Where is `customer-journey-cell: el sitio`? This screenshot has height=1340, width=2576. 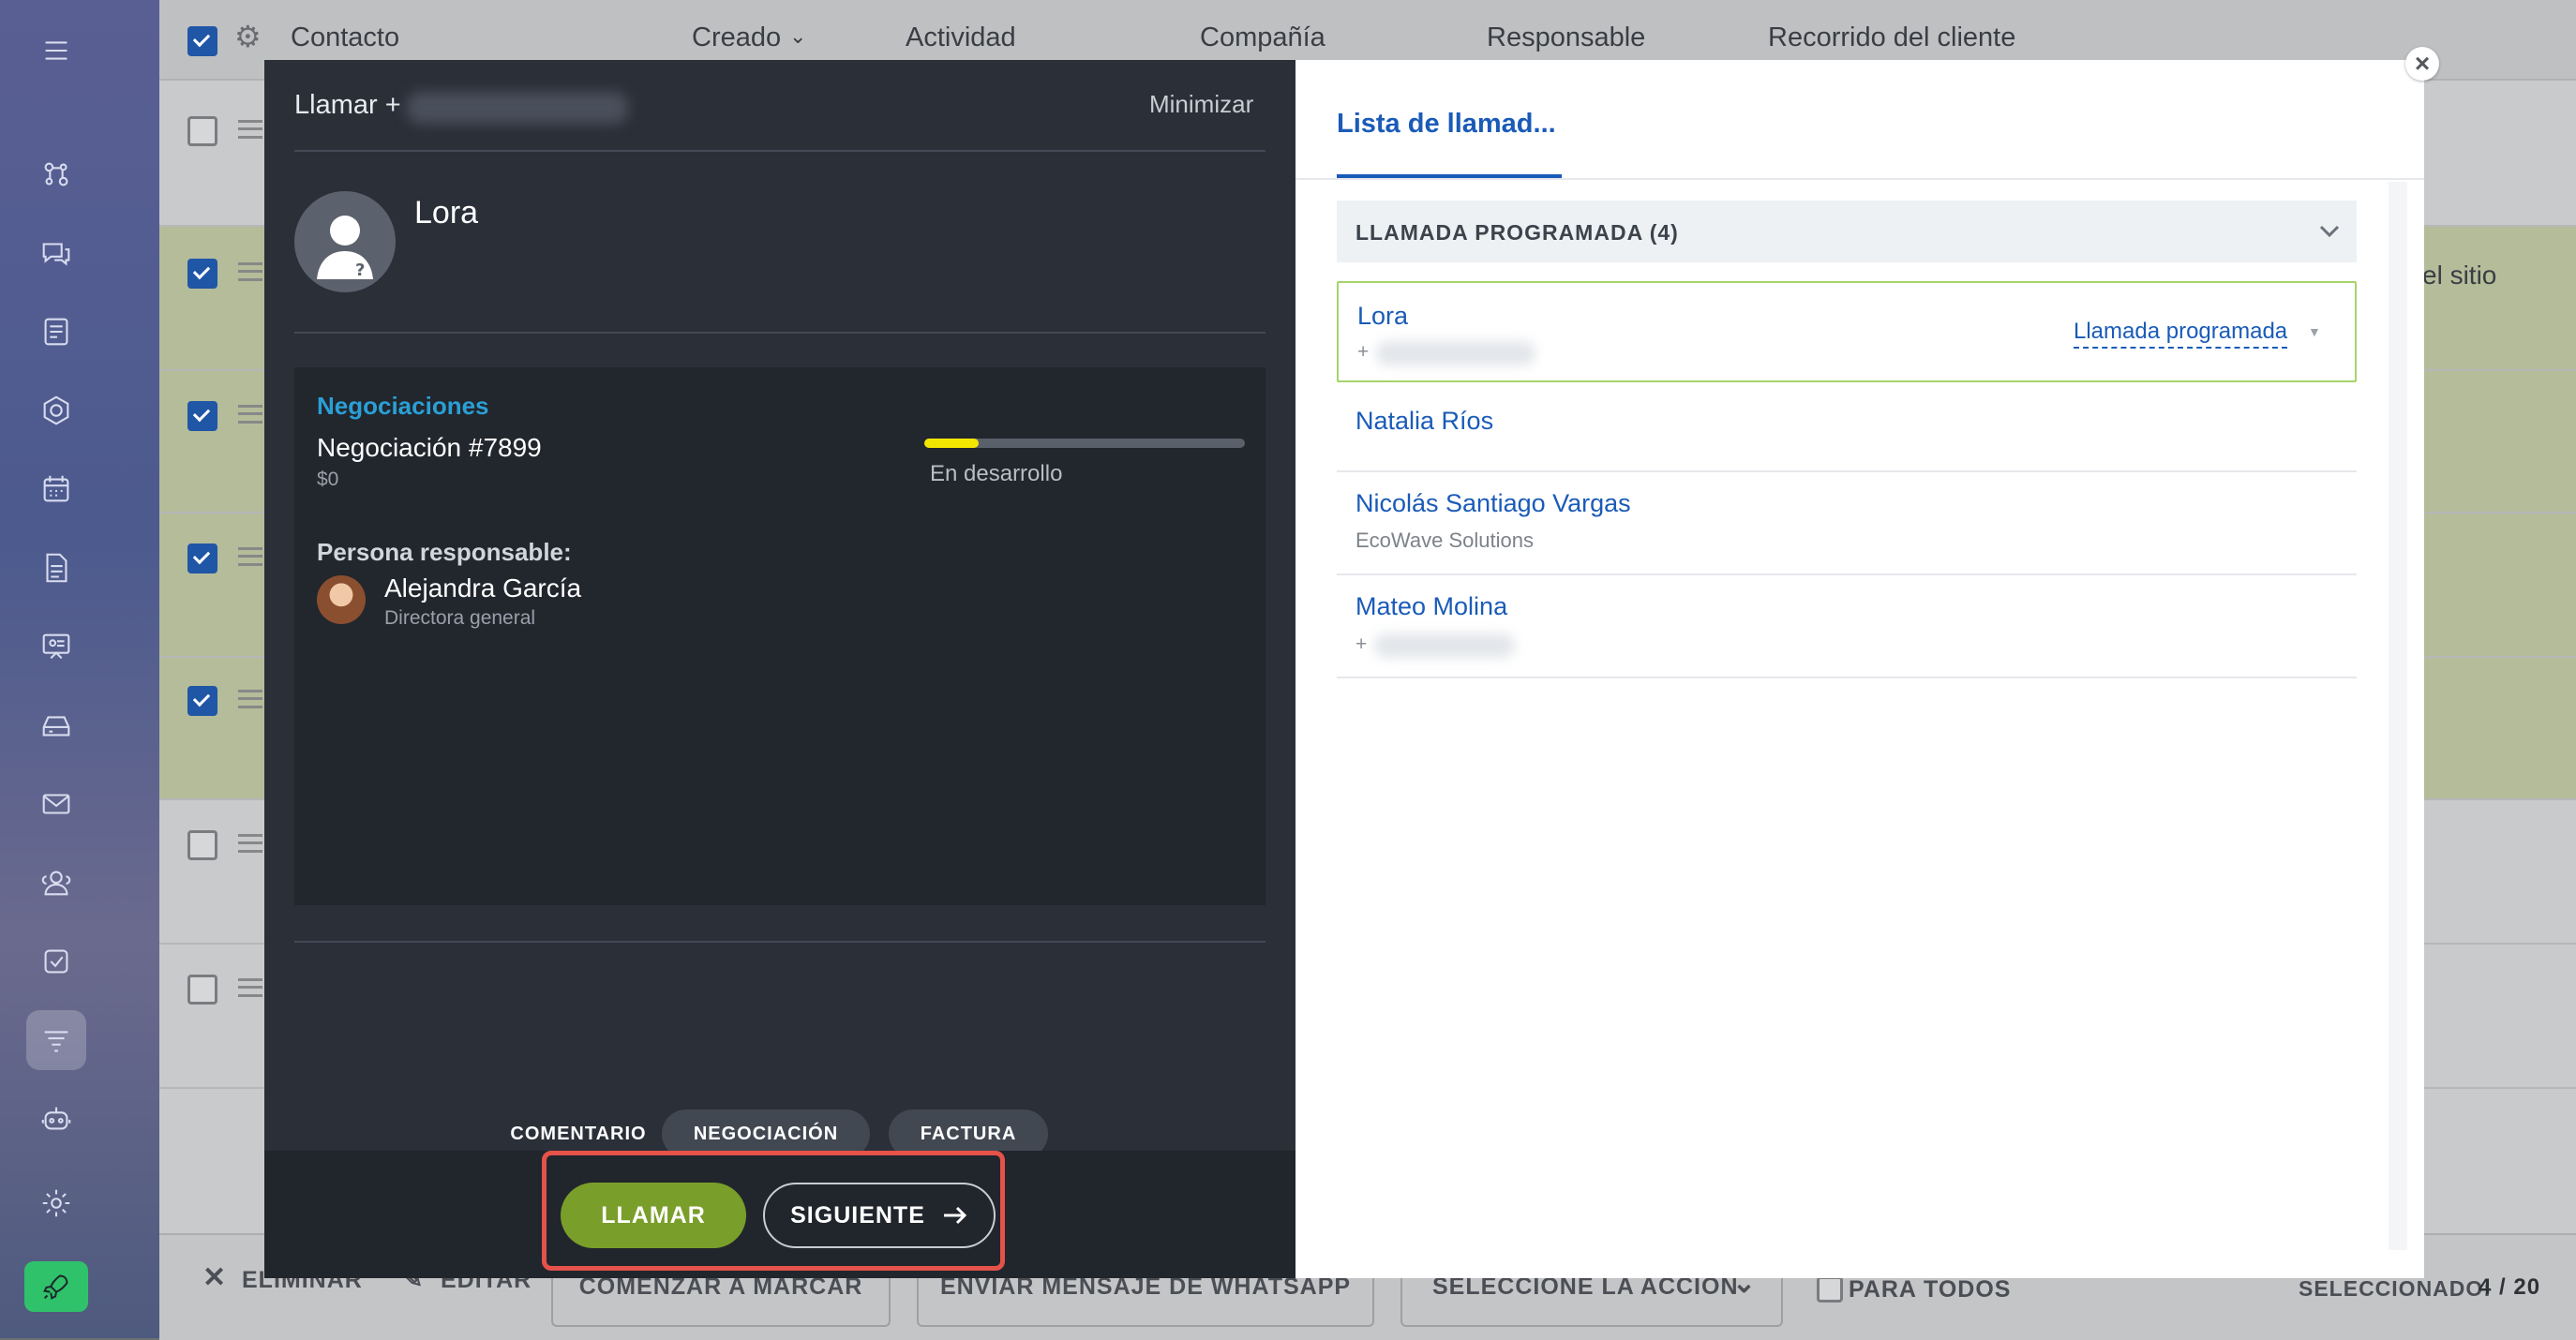 customer-journey-cell: el sitio is located at coordinates (2460, 276).